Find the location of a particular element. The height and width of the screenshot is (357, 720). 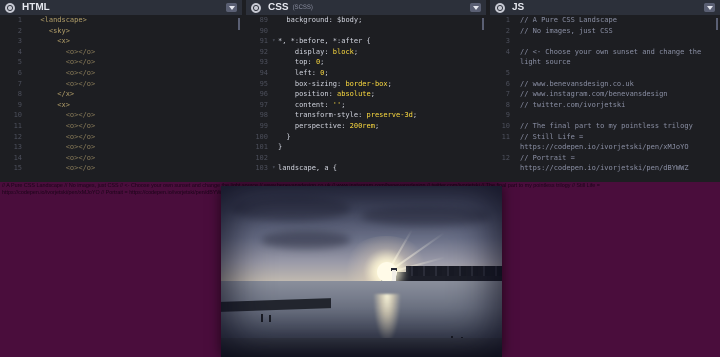

code-line: 2 // No images, just CSS is located at coordinates (605, 31).